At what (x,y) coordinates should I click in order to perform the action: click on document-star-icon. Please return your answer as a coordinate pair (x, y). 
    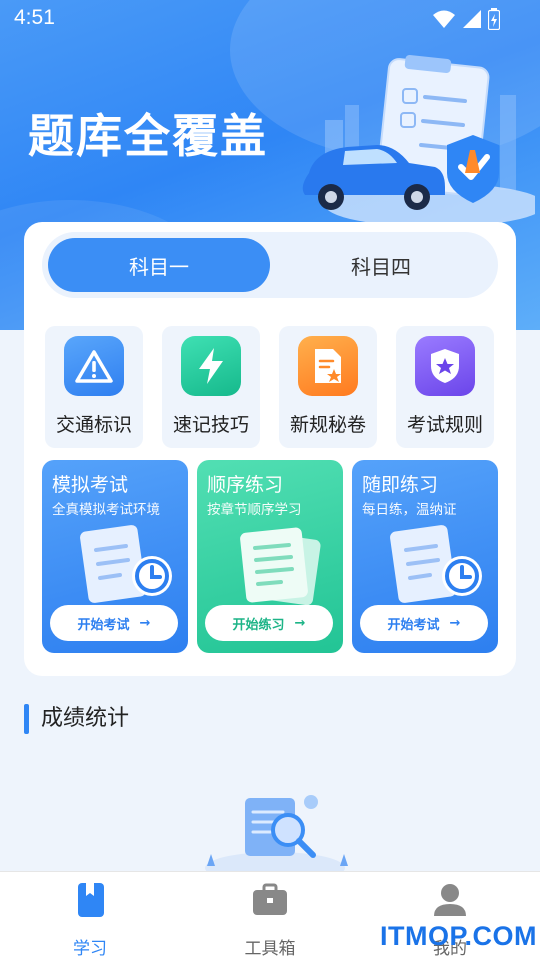
    Looking at the image, I should click on (328, 366).